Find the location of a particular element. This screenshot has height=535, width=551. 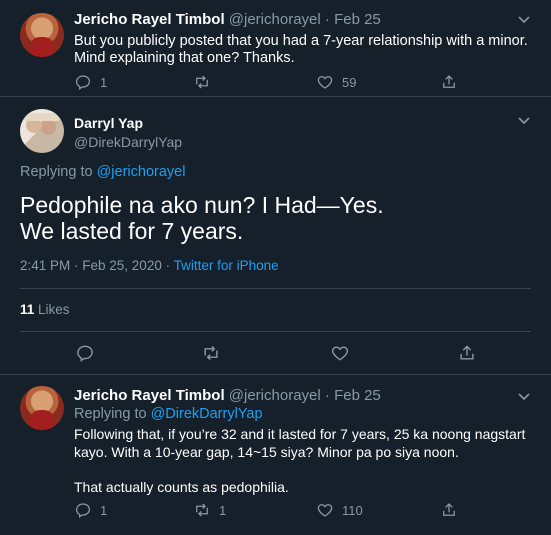

display-name: Darryl Yap is located at coordinates (108, 123).